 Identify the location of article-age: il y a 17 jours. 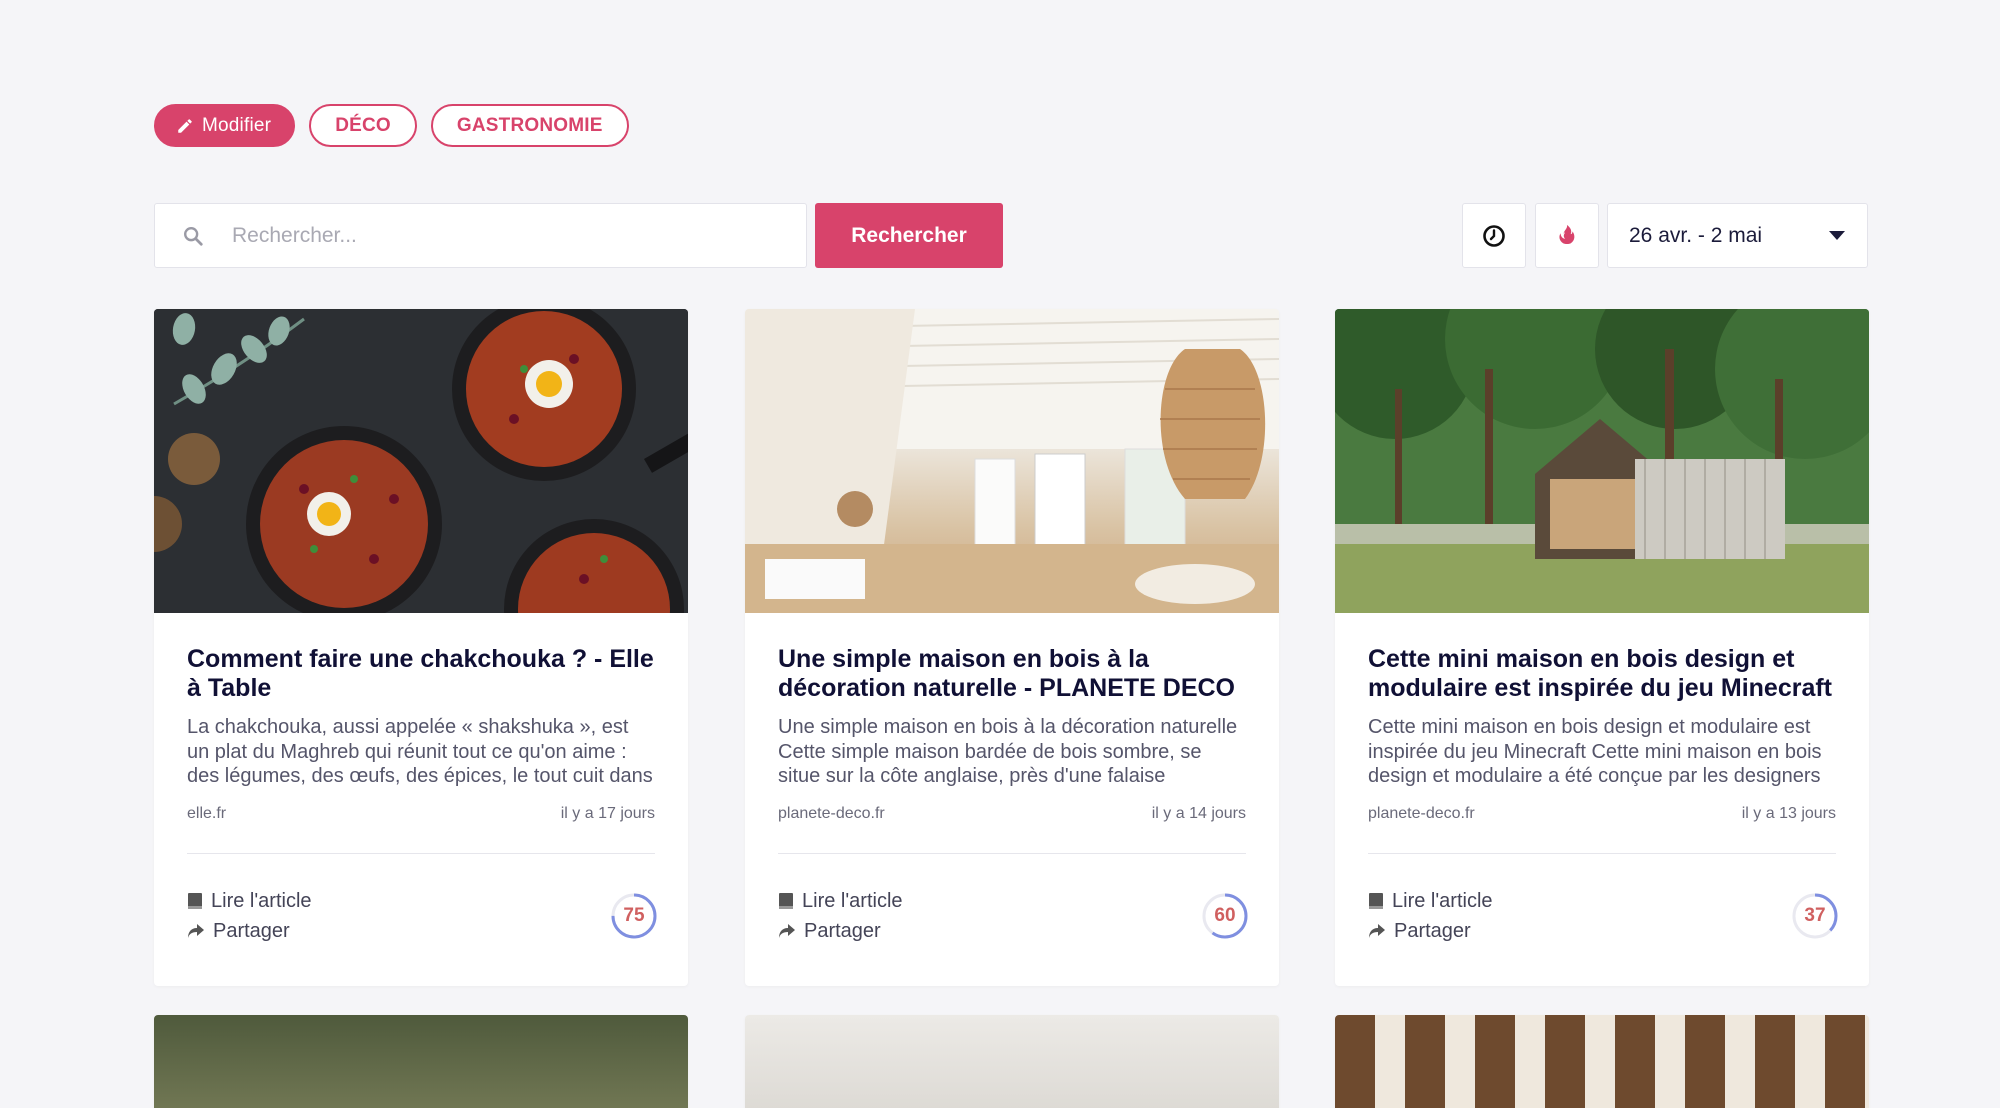
(607, 813).